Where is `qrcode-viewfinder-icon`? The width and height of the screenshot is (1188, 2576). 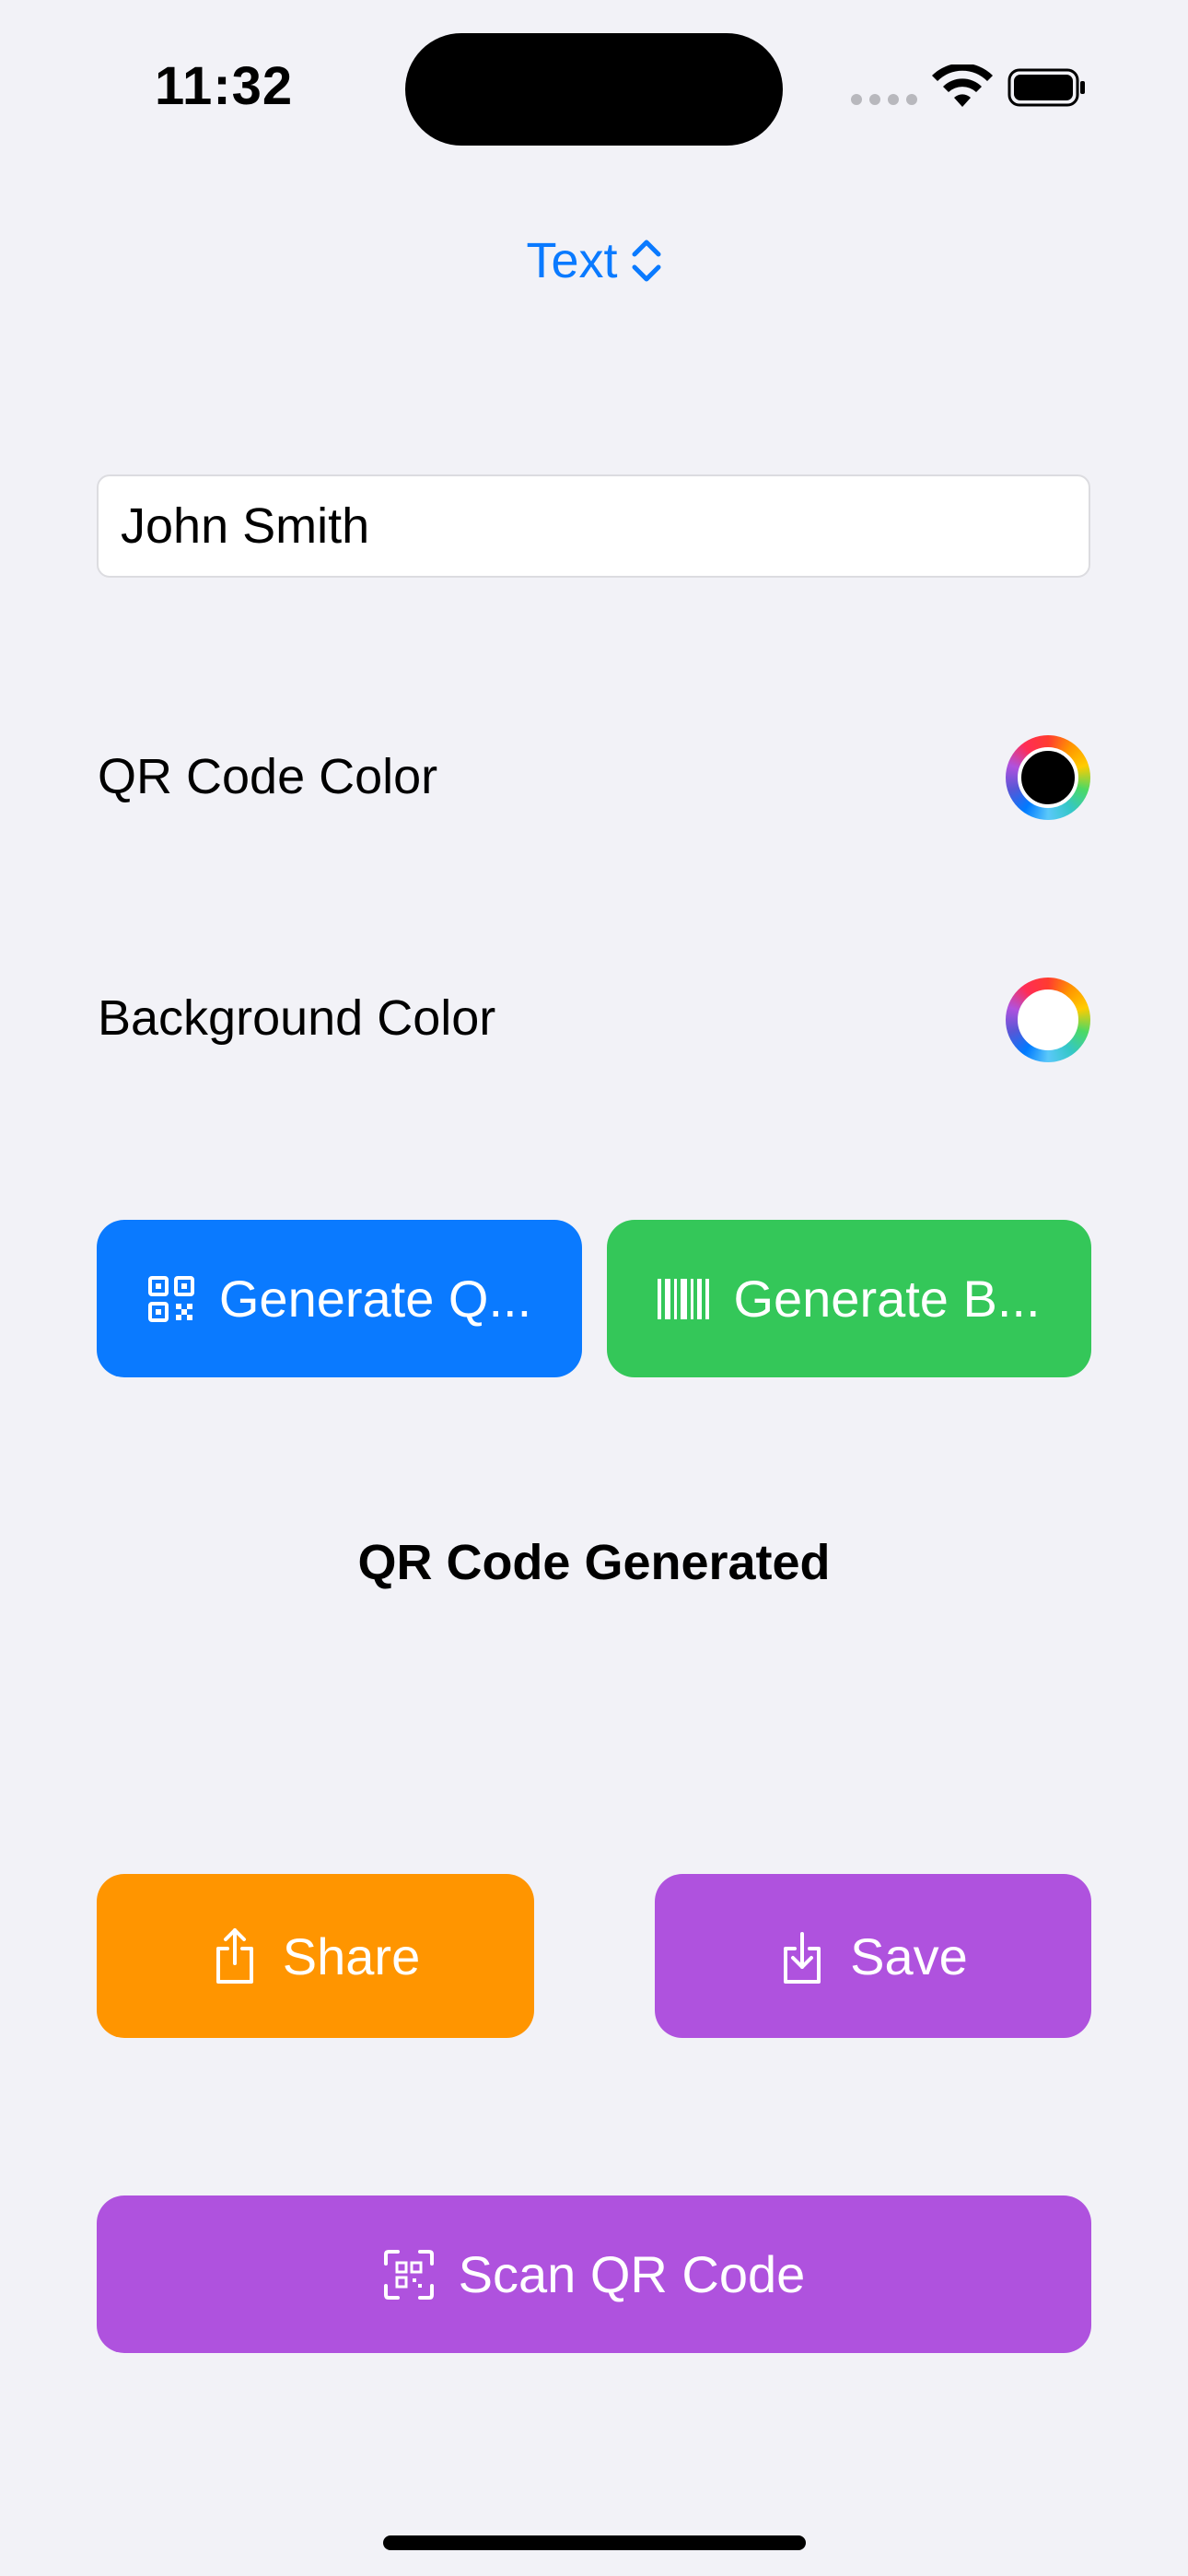 qrcode-viewfinder-icon is located at coordinates (408, 2274).